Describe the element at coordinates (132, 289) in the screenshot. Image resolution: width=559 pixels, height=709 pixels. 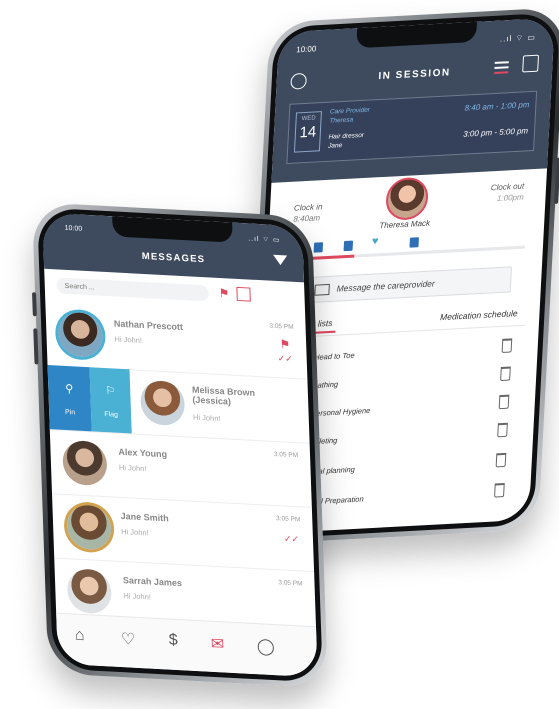
I see `search-input` at that location.